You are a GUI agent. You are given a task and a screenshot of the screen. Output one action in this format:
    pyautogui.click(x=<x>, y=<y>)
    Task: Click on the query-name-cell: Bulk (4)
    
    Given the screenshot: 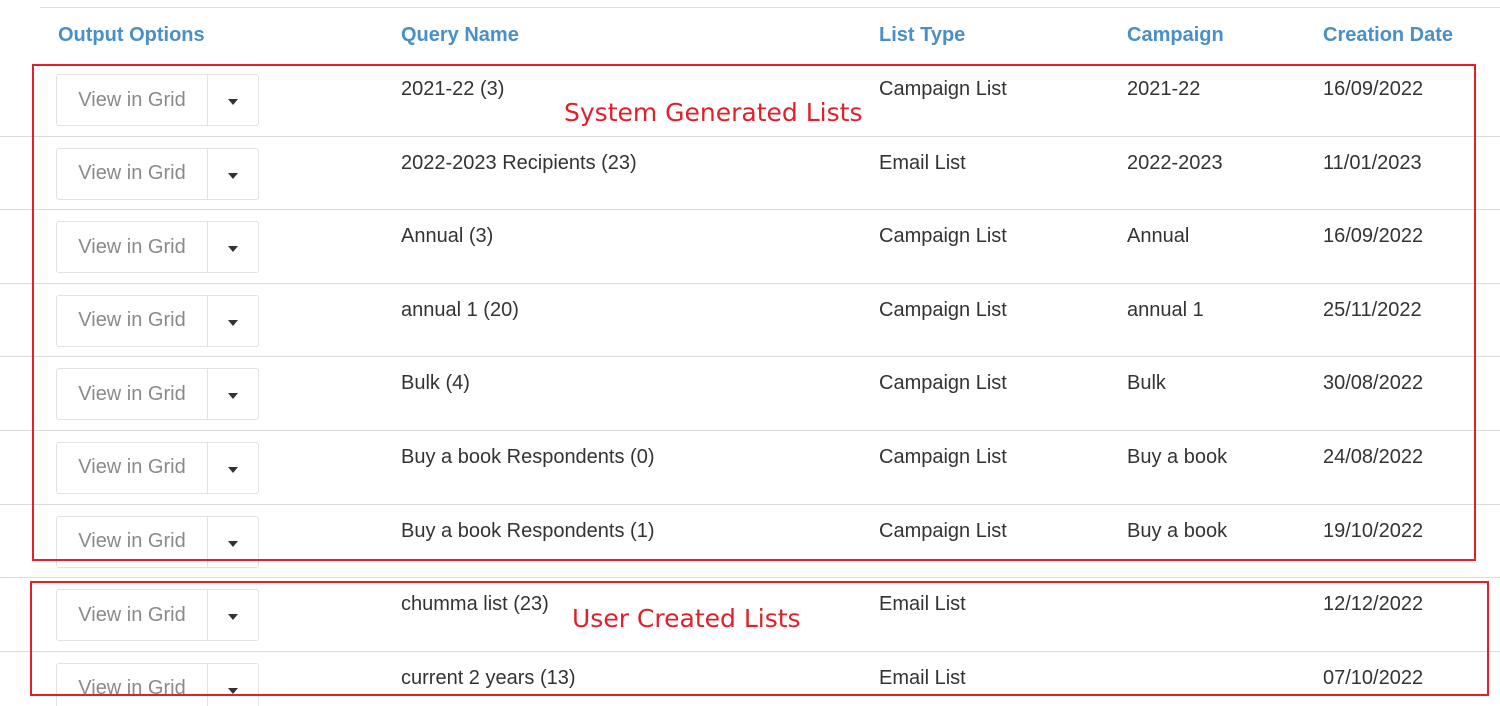 What is the action you would take?
    pyautogui.click(x=435, y=383)
    